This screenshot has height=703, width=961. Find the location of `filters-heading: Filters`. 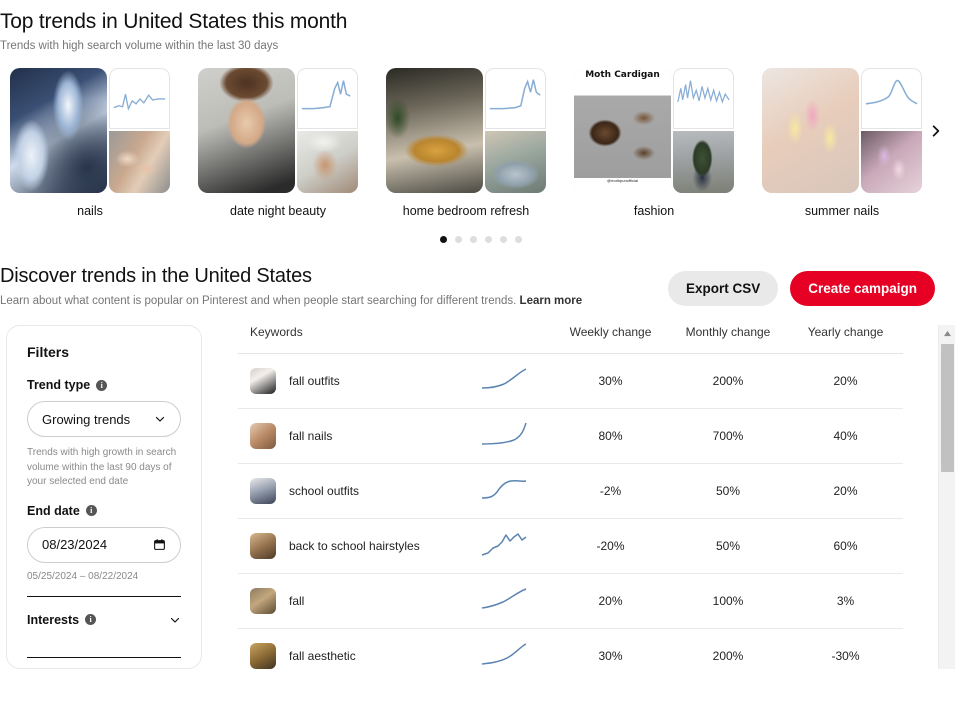

filters-heading: Filters is located at coordinates (48, 352).